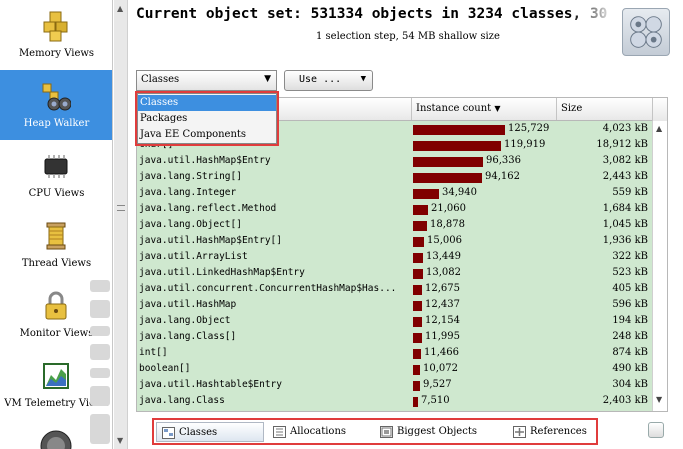 The image size is (683, 449). Describe the element at coordinates (484, 109) in the screenshot. I see `column-header-instance-count: Instance count ▼` at that location.